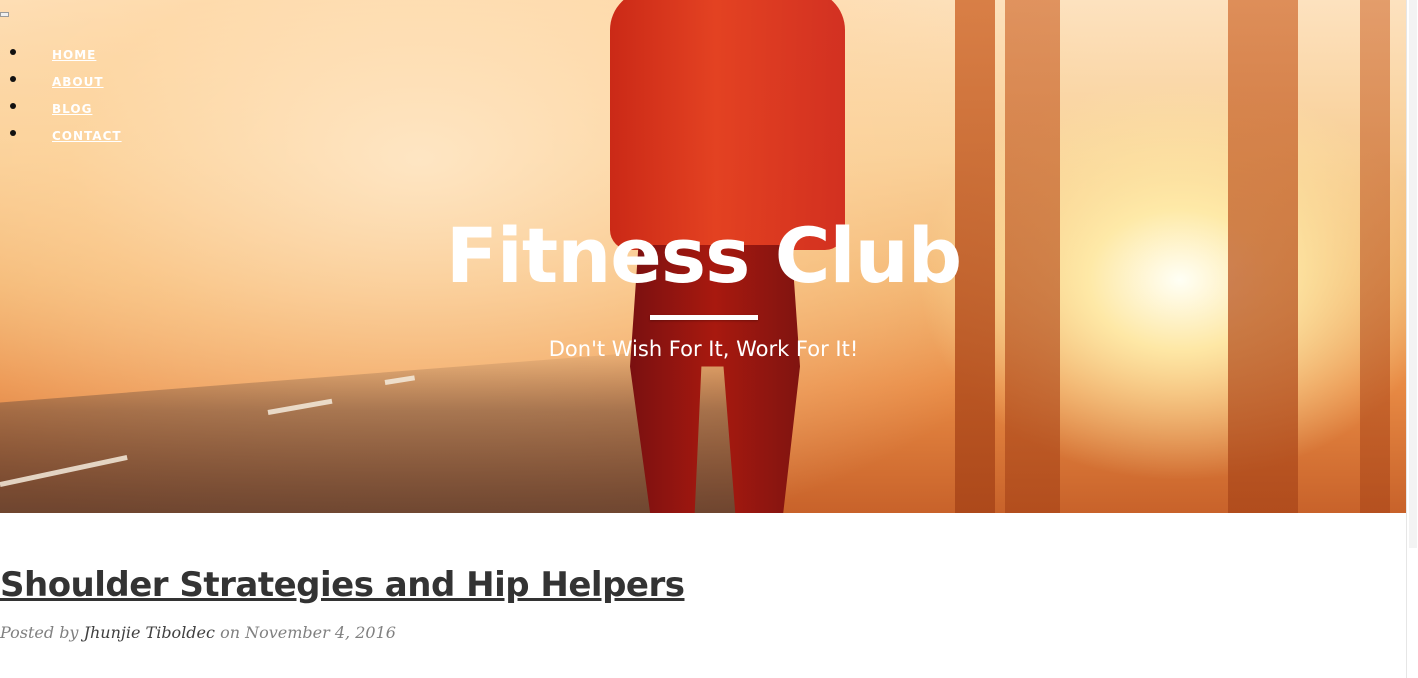  What do you see at coordinates (72, 109) in the screenshot?
I see `nav-link-blog: BLOG` at bounding box center [72, 109].